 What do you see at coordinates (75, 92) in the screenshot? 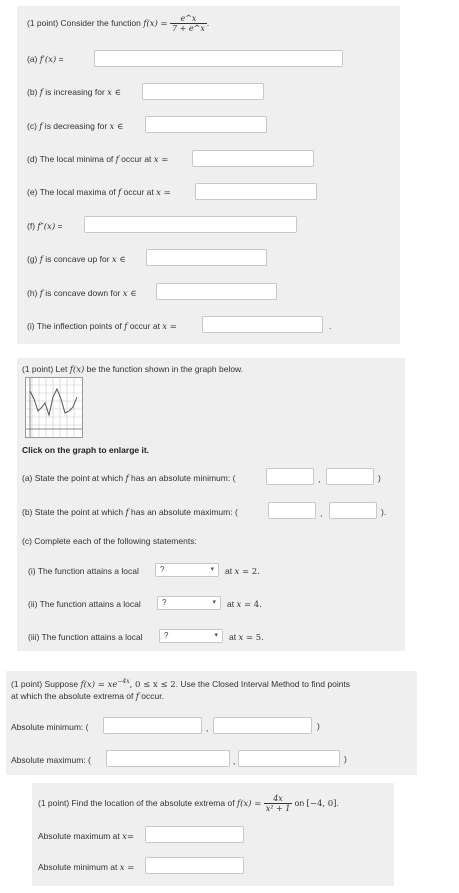
I see `text: is increasing for` at bounding box center [75, 92].